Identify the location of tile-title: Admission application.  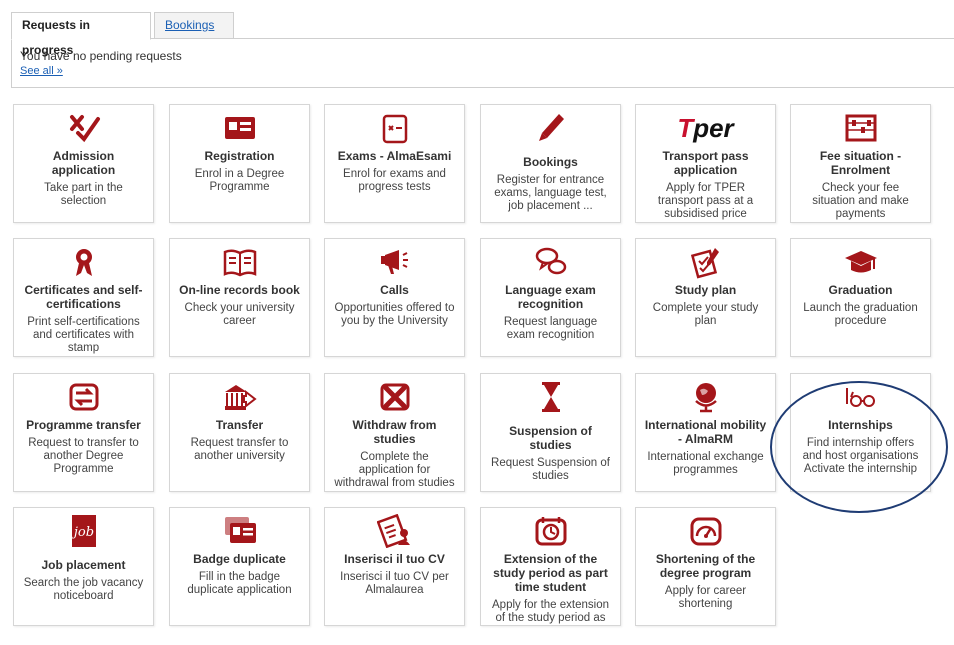
(83, 163).